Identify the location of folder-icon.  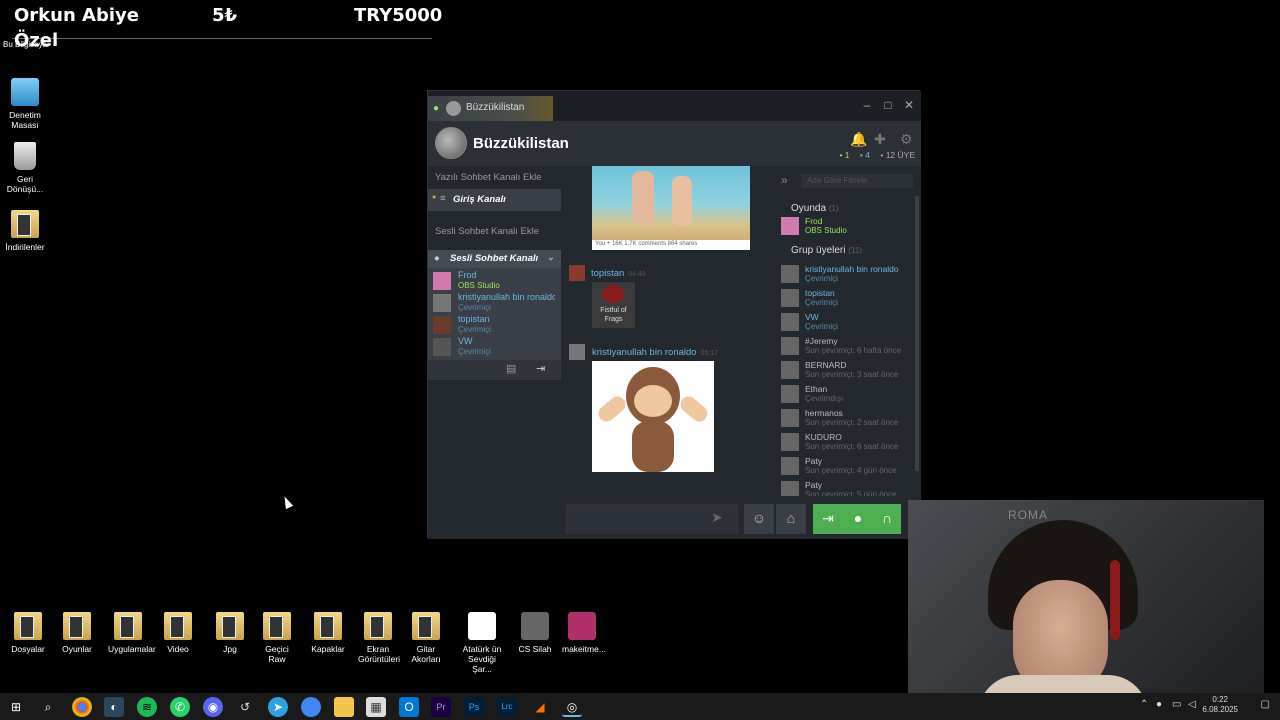
(28, 626).